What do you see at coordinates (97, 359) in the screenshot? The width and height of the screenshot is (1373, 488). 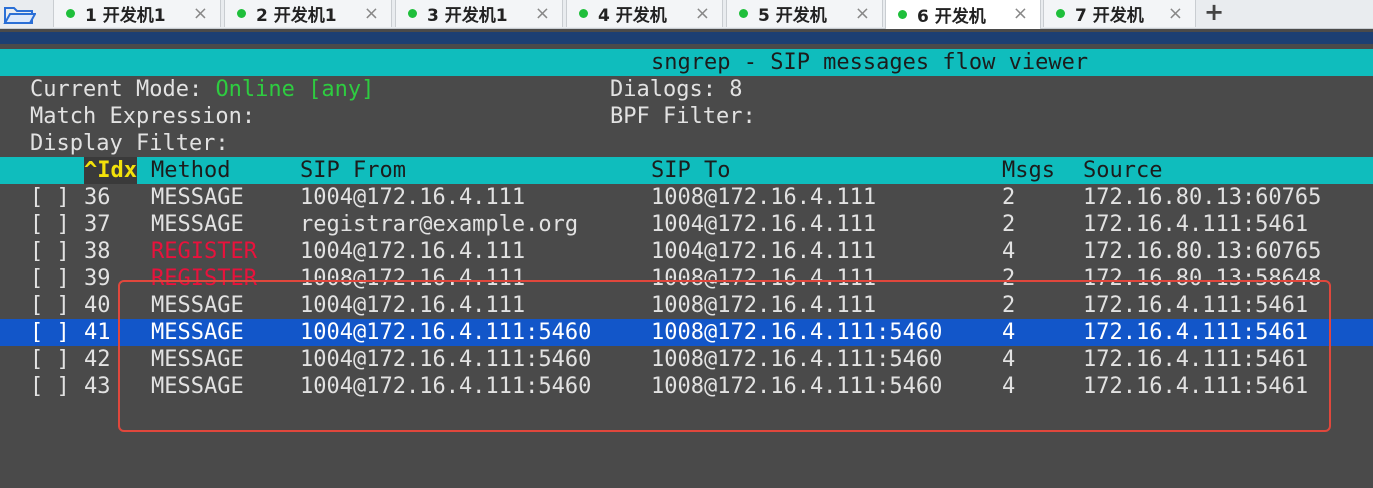 I see `row-idx: 42` at bounding box center [97, 359].